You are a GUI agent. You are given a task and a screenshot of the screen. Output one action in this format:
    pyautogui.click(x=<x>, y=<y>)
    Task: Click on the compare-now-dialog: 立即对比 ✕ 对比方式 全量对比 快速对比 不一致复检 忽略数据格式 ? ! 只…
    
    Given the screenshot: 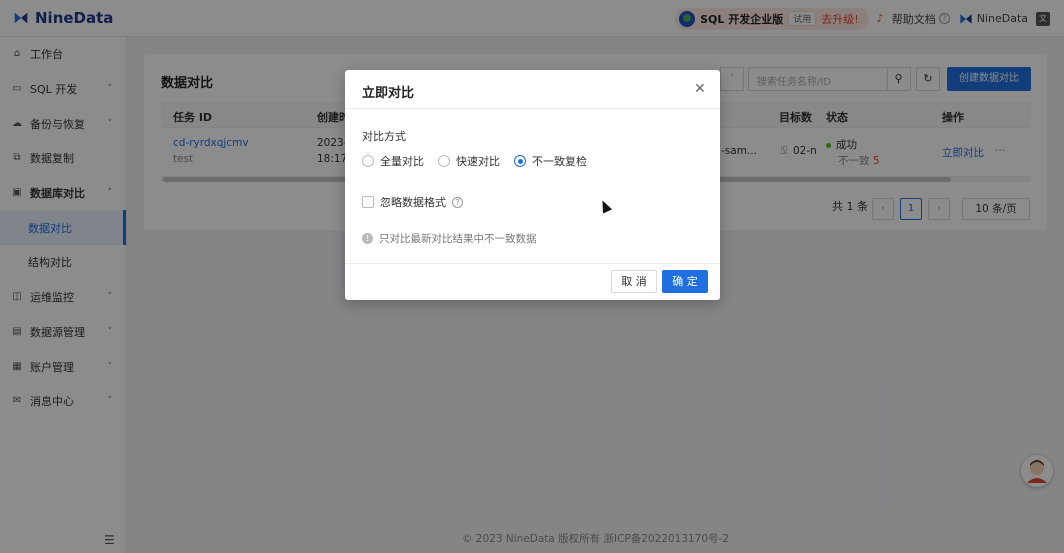 What is the action you would take?
    pyautogui.click(x=532, y=185)
    